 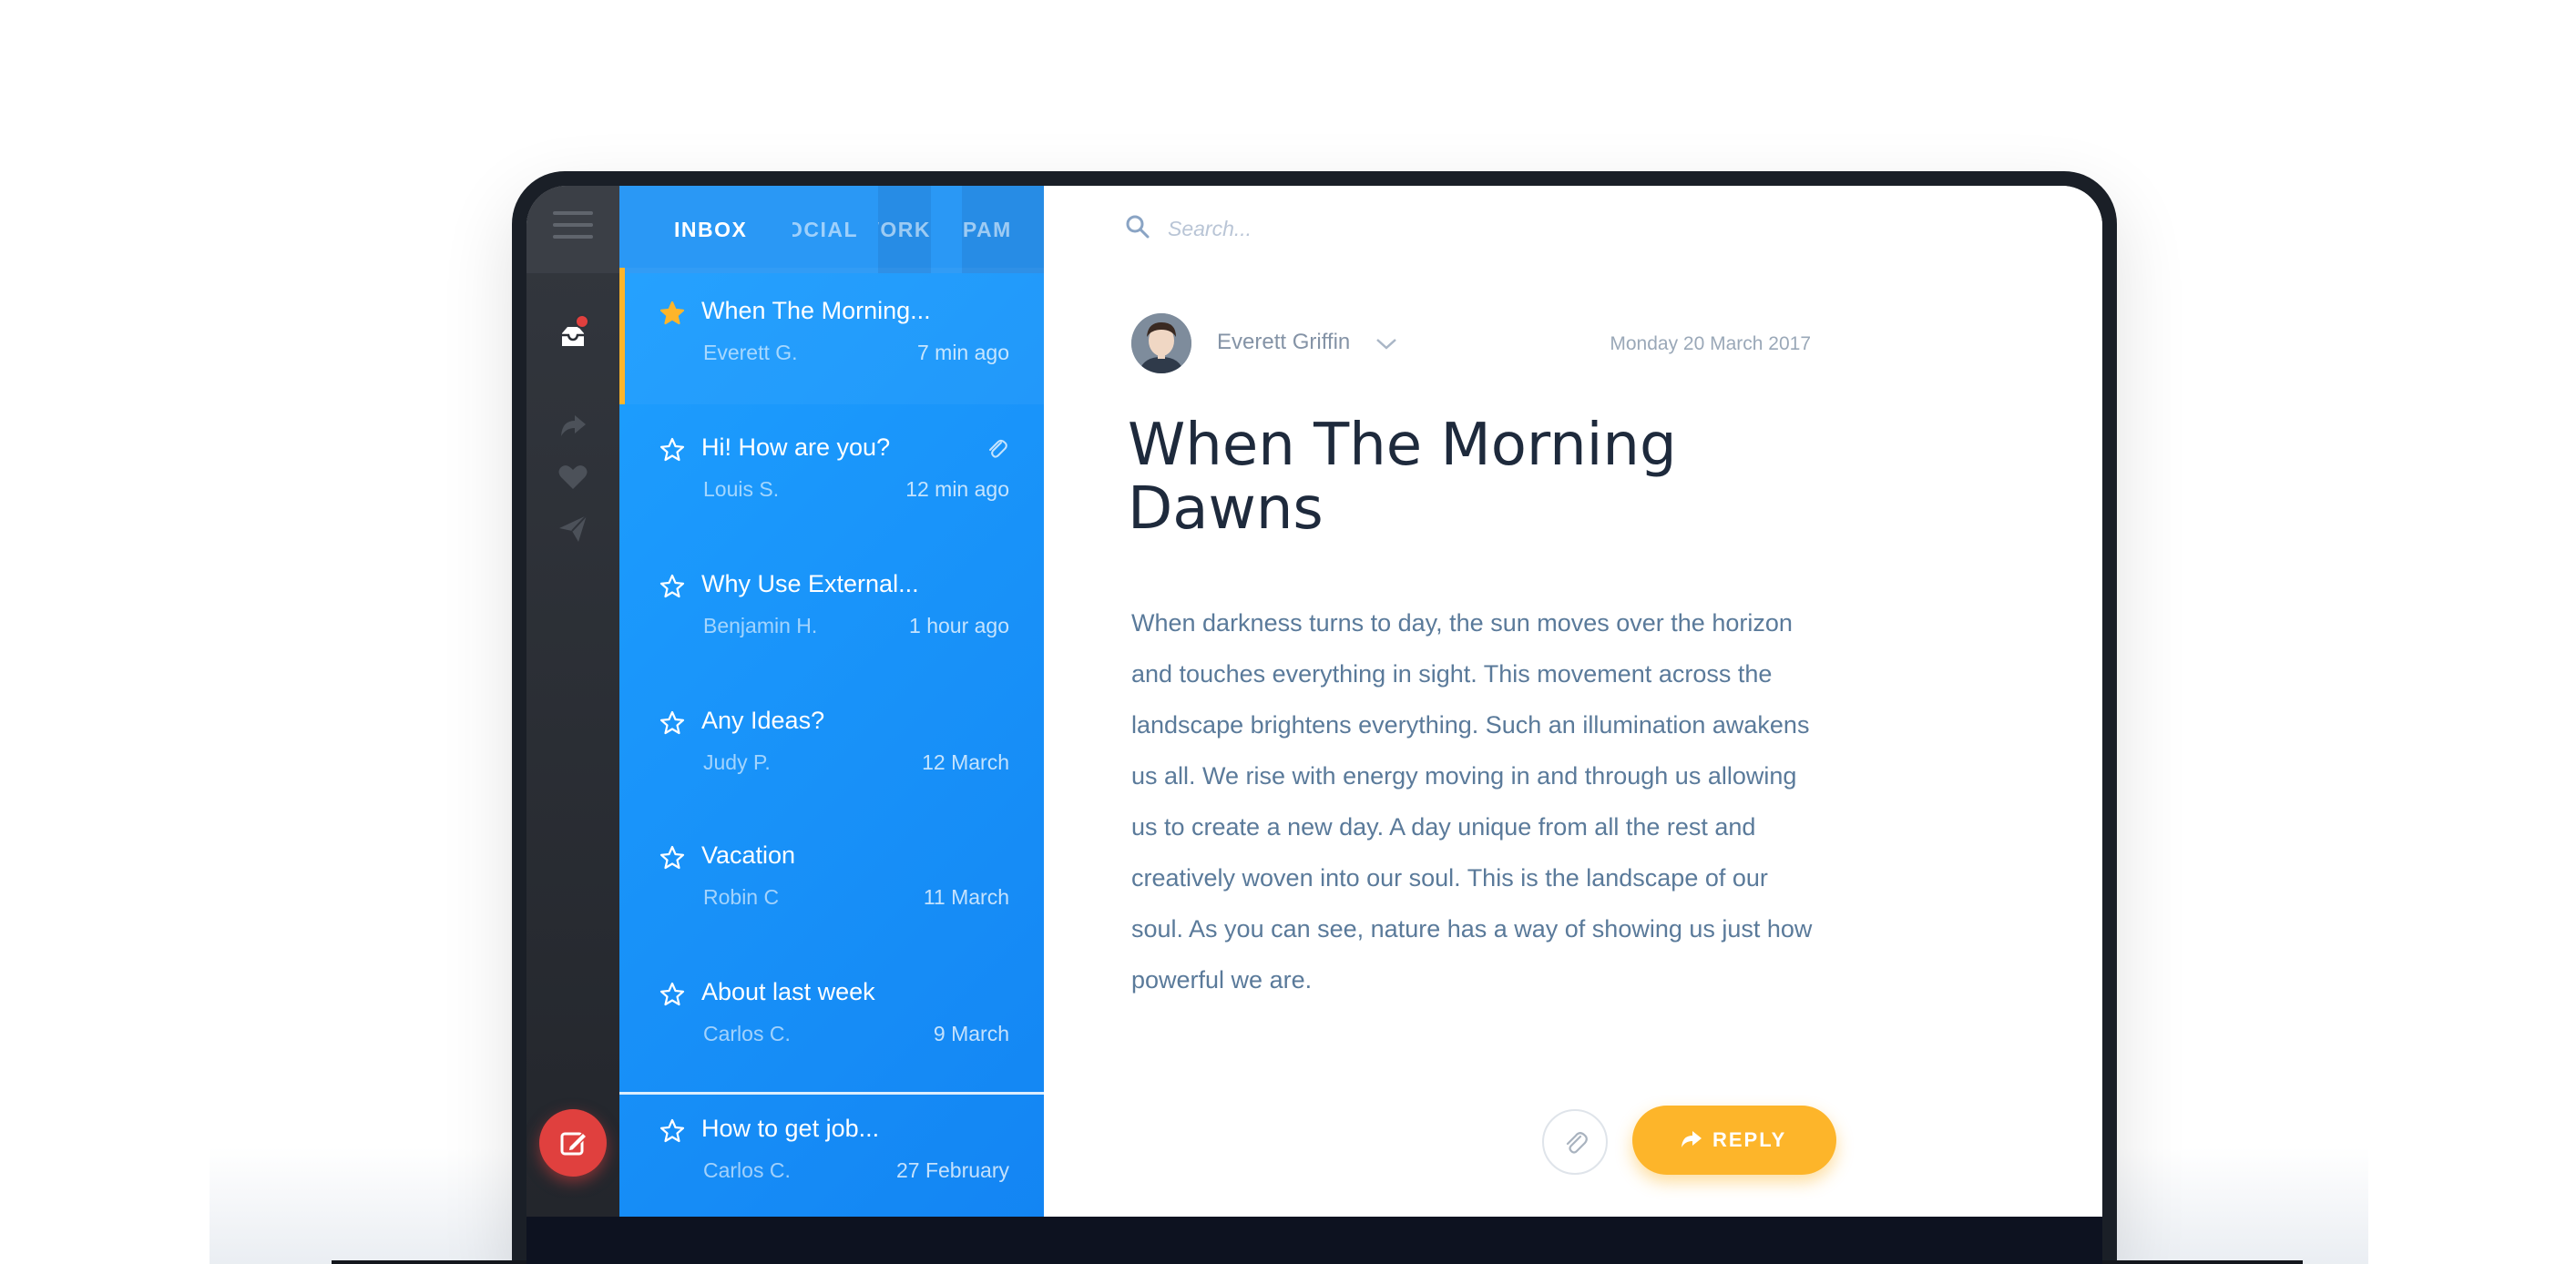 What do you see at coordinates (622, 336) in the screenshot?
I see `active-indicator` at bounding box center [622, 336].